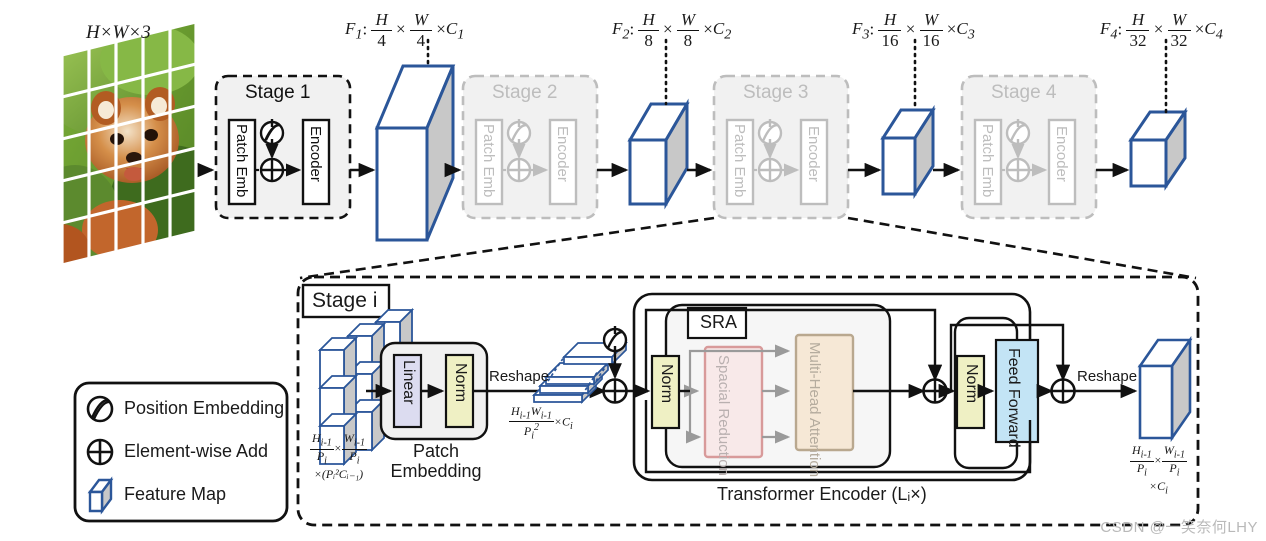 Image resolution: width=1266 pixels, height=541 pixels. What do you see at coordinates (1158, 149) in the screenshot?
I see `feature-map-f4` at bounding box center [1158, 149].